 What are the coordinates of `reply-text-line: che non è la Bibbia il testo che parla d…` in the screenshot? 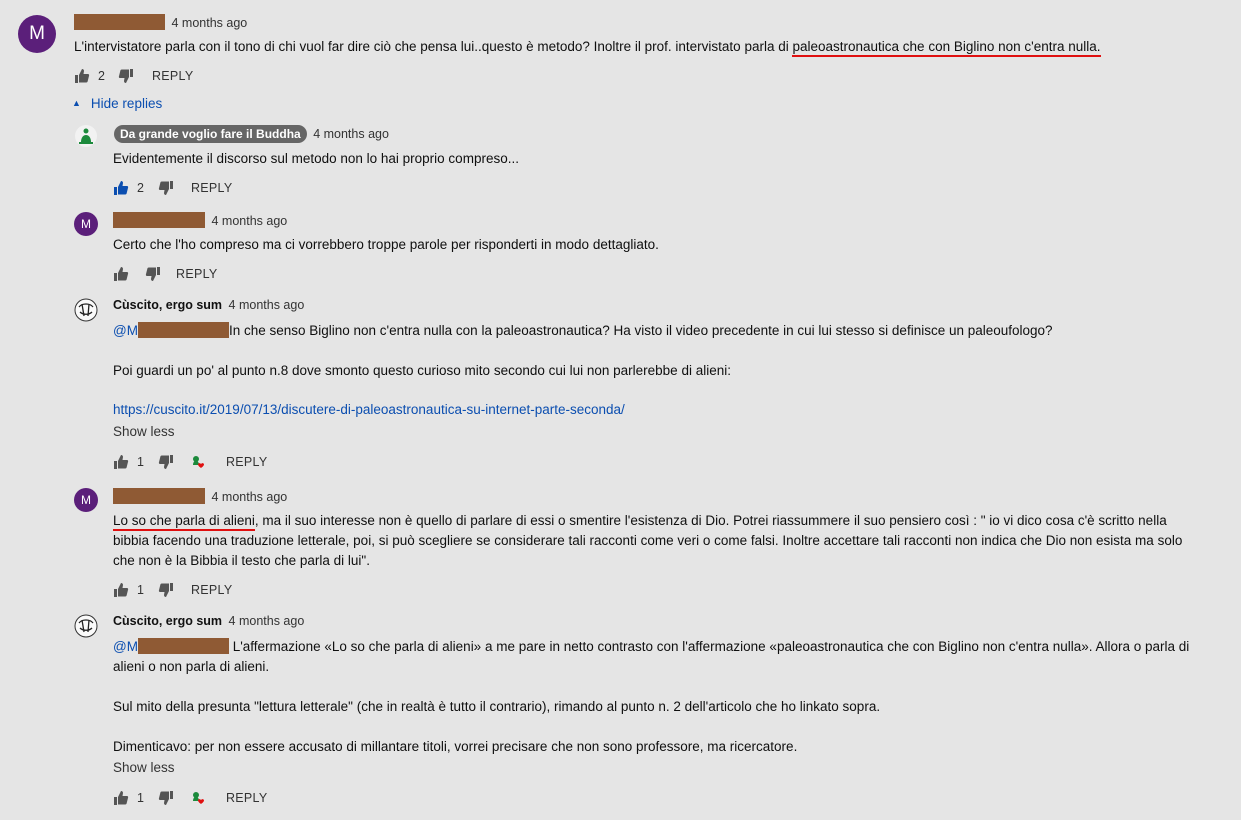 It's located at (241, 560).